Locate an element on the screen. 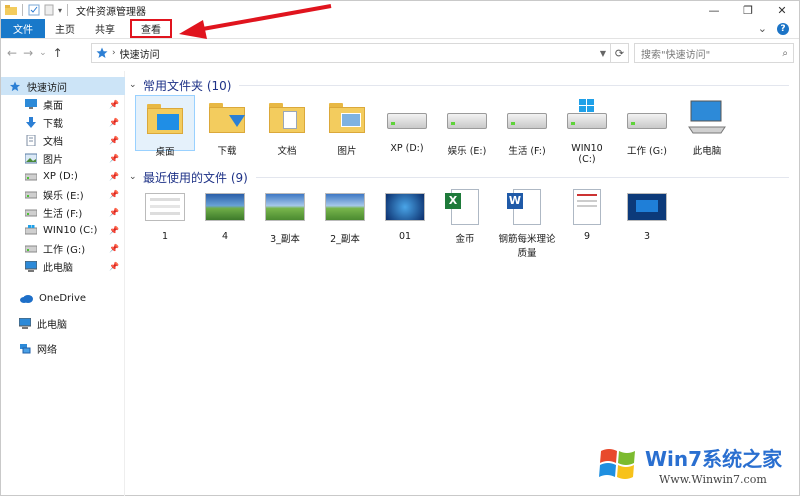 The height and width of the screenshot is (496, 800). divider is located at coordinates (514, 85).